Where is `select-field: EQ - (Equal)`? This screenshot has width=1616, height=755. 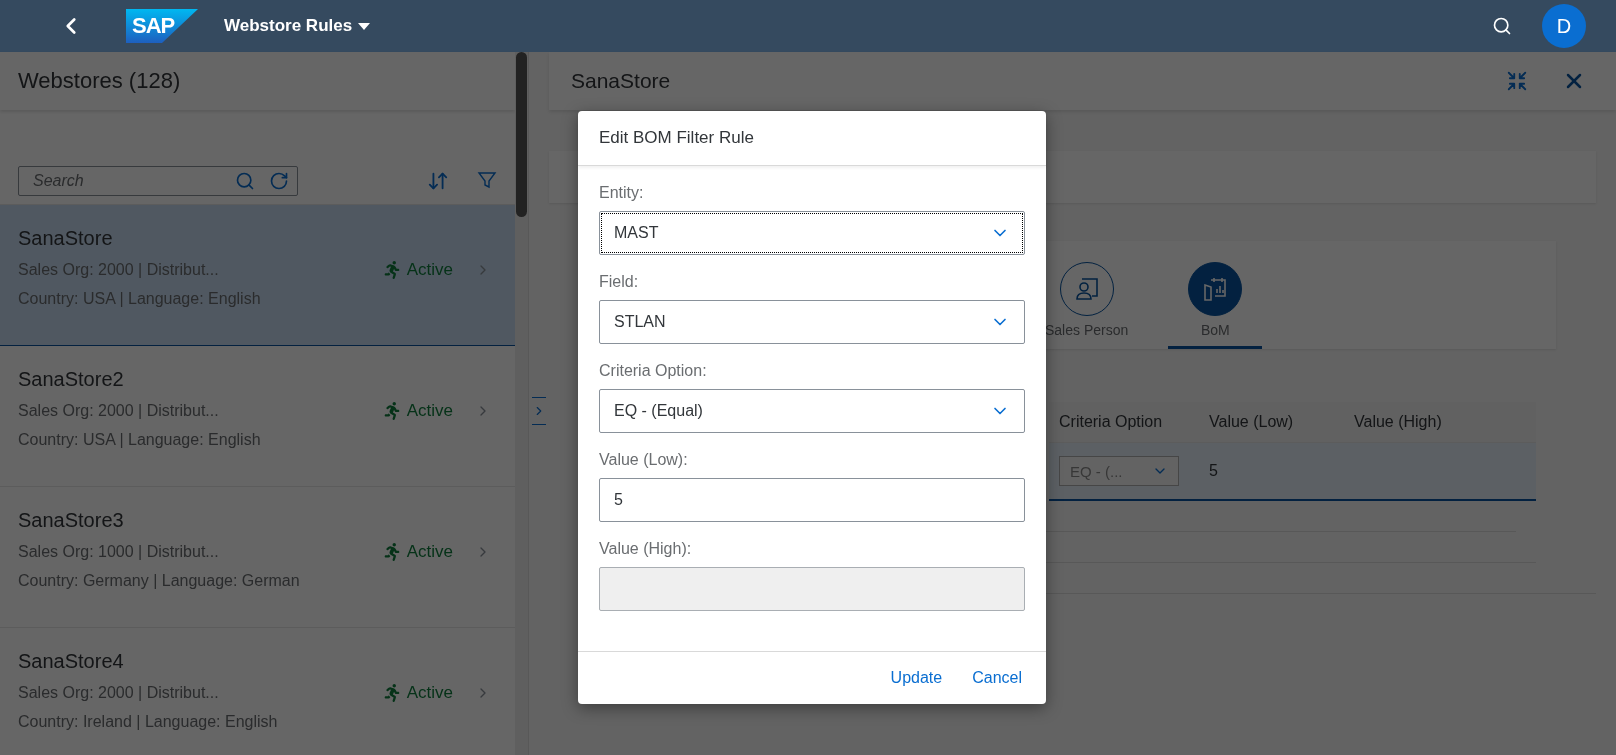
select-field: EQ - (Equal) is located at coordinates (812, 411).